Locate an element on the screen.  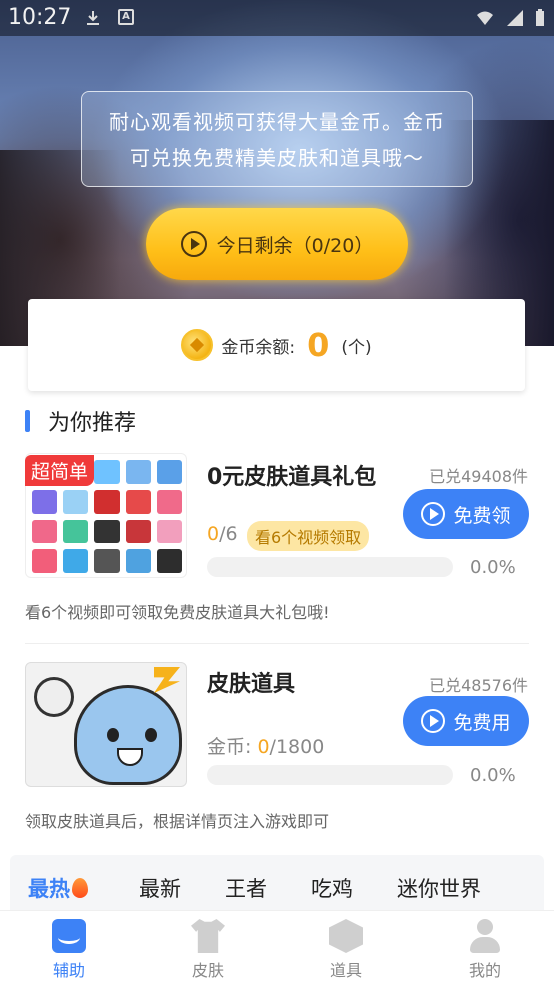
person-body is located at coordinates (485, 945).